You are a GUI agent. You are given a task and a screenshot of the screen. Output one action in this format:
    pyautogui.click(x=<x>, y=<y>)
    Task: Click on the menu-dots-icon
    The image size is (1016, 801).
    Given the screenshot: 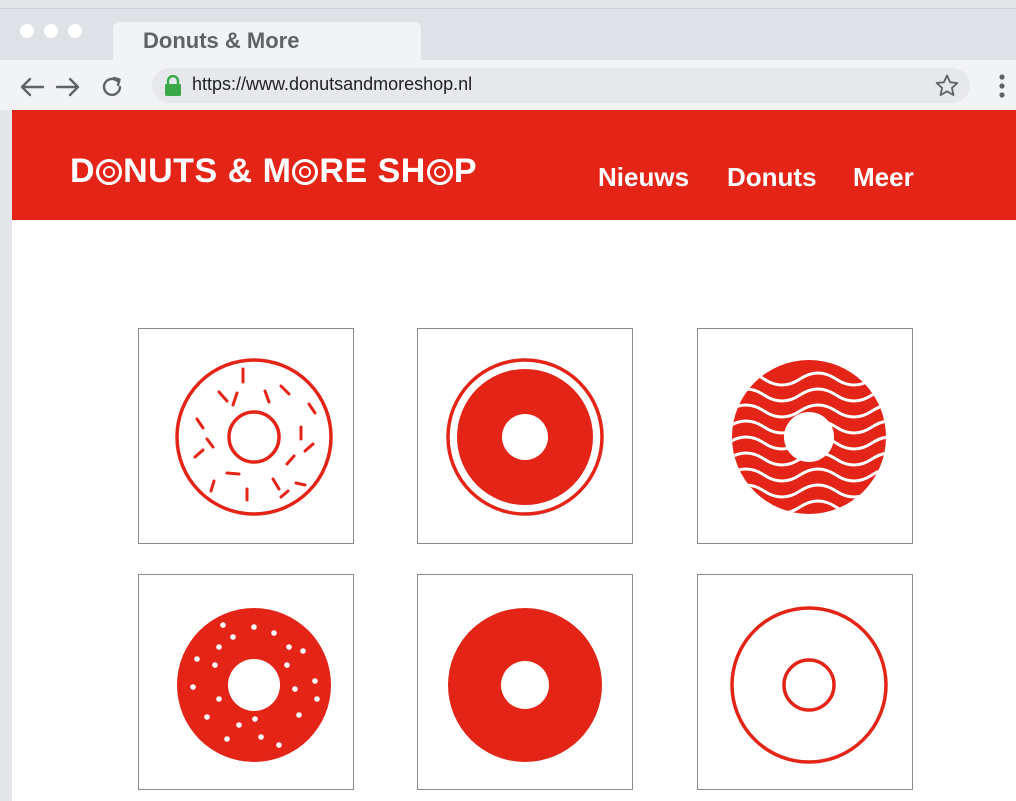 What is the action you would take?
    pyautogui.click(x=1002, y=86)
    